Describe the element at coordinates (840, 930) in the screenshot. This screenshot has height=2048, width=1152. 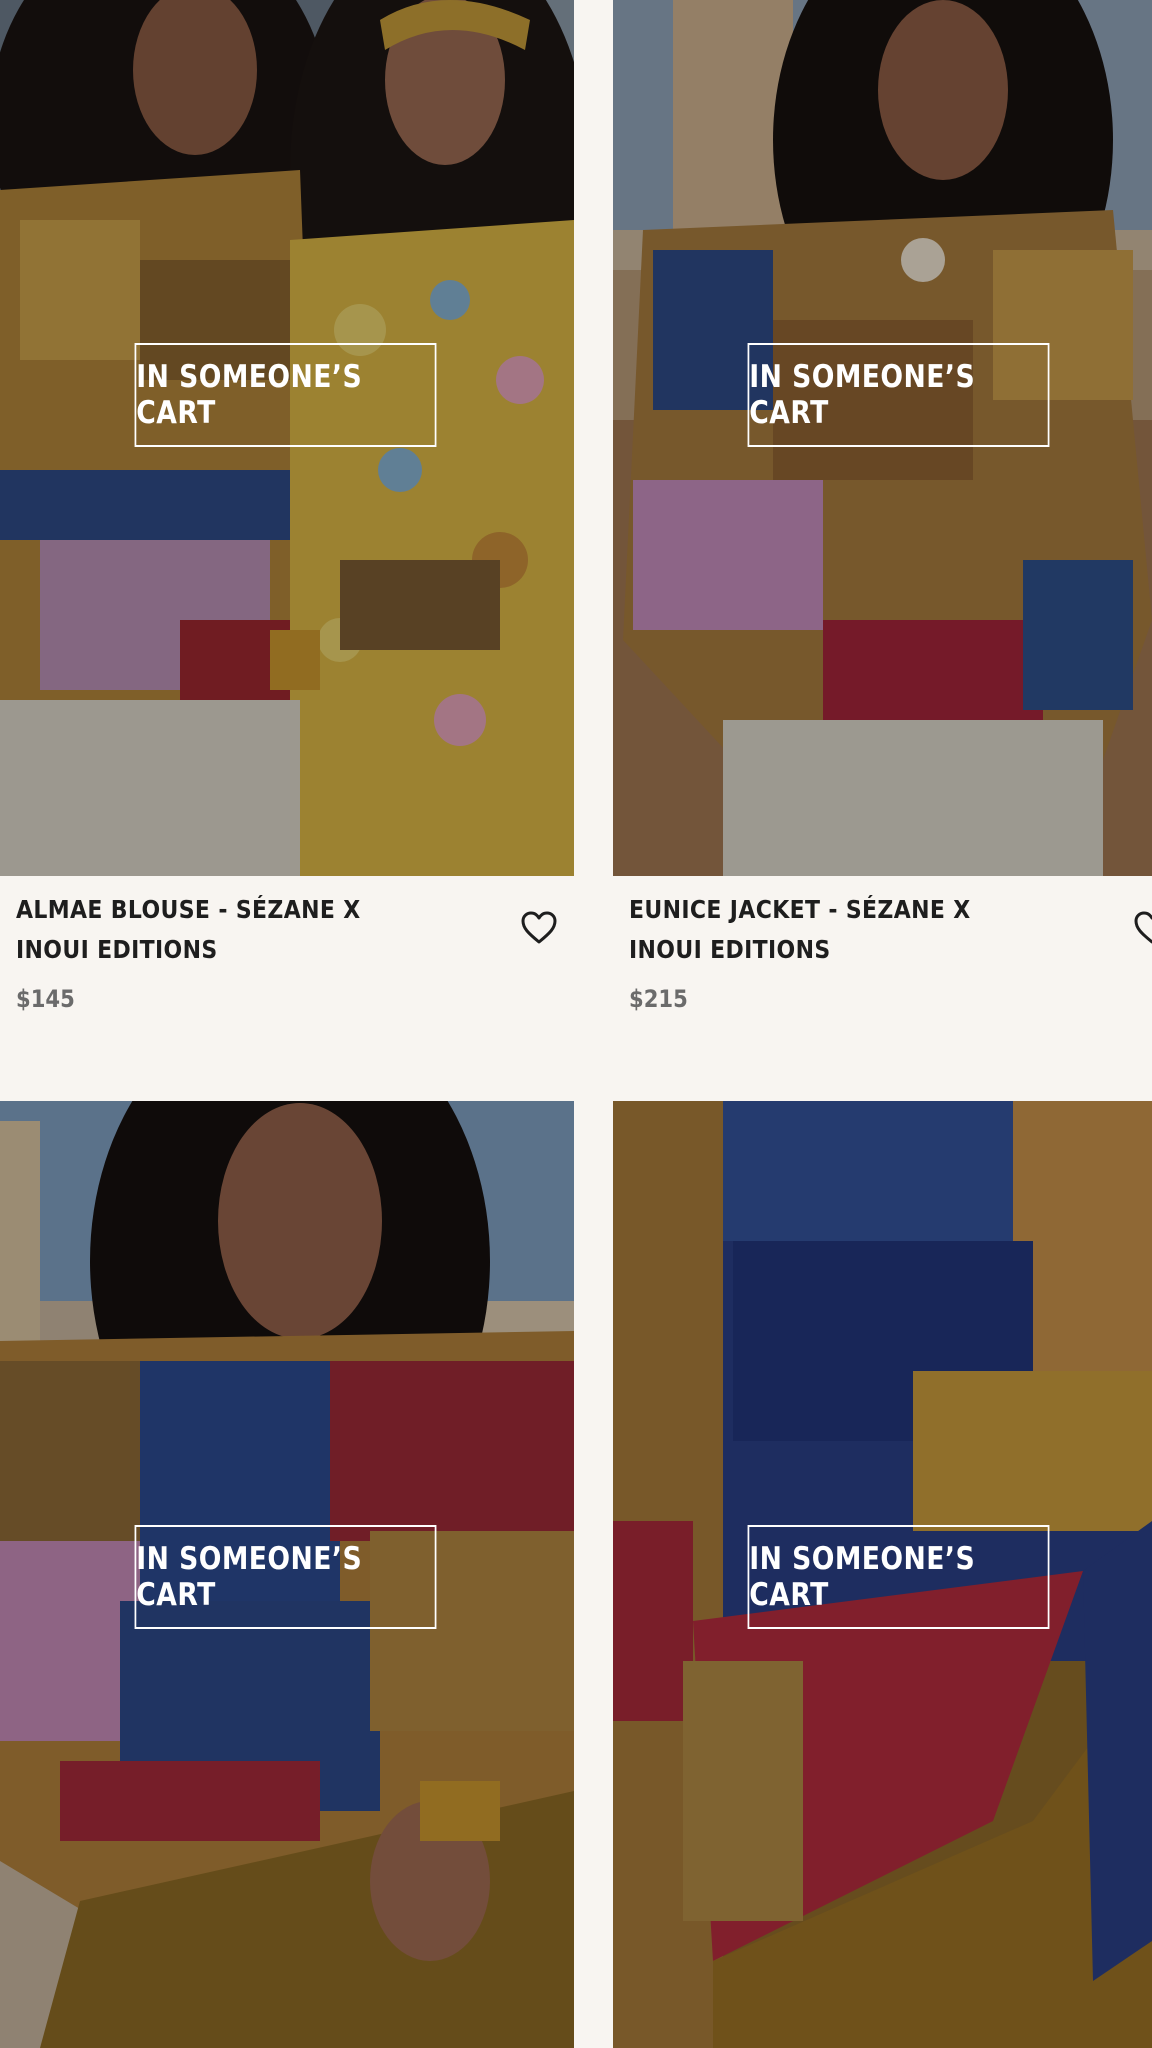
I see `product-title: EUNICE JACKET - SÉZANE X INOUI EDITIONS` at that location.